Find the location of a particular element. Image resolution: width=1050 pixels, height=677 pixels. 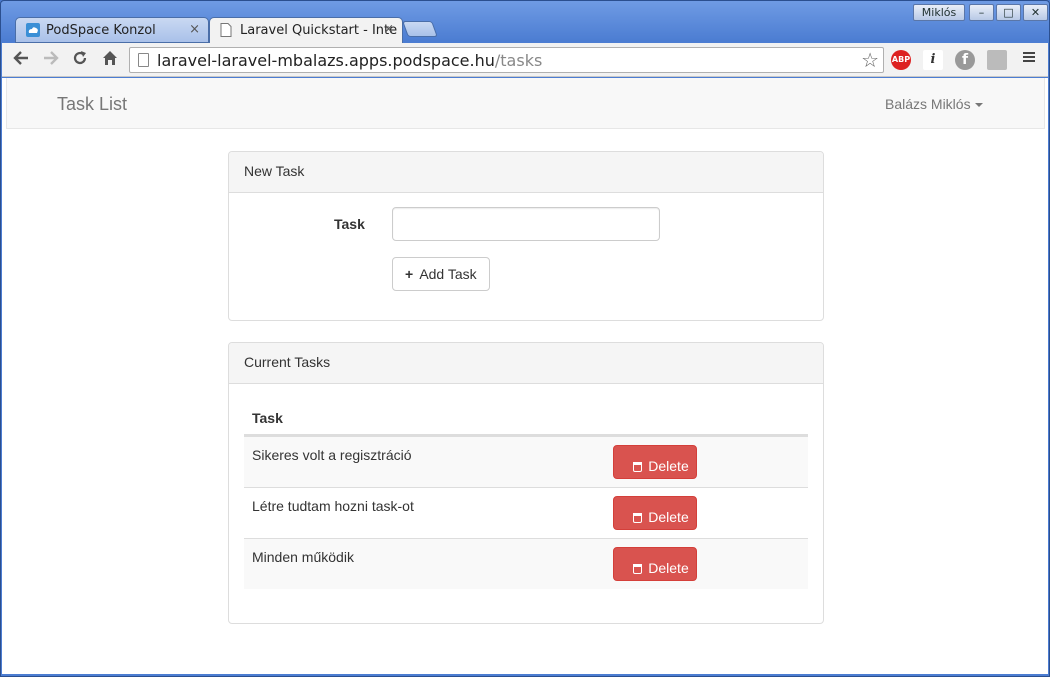

fedora-icon: f is located at coordinates (965, 60).